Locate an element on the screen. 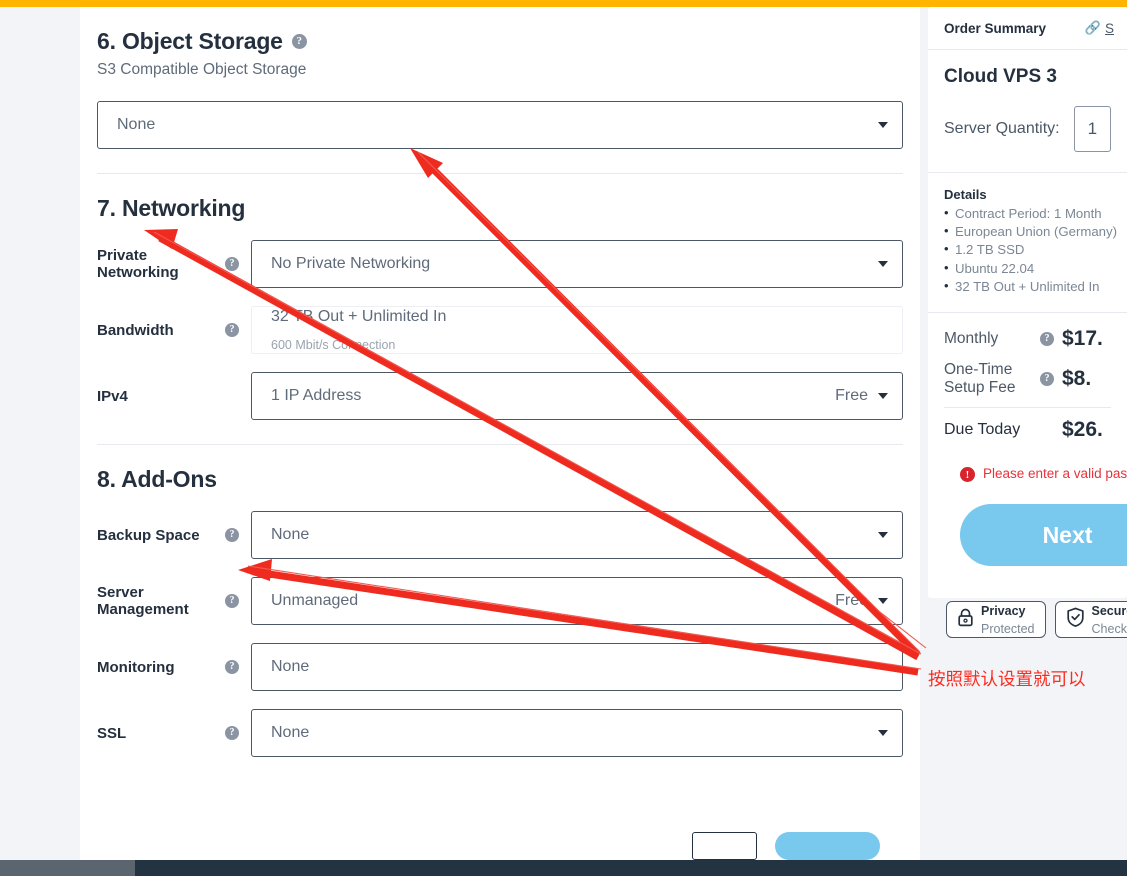 The width and height of the screenshot is (1127, 876). server-quantity-input: 1 is located at coordinates (1092, 129).